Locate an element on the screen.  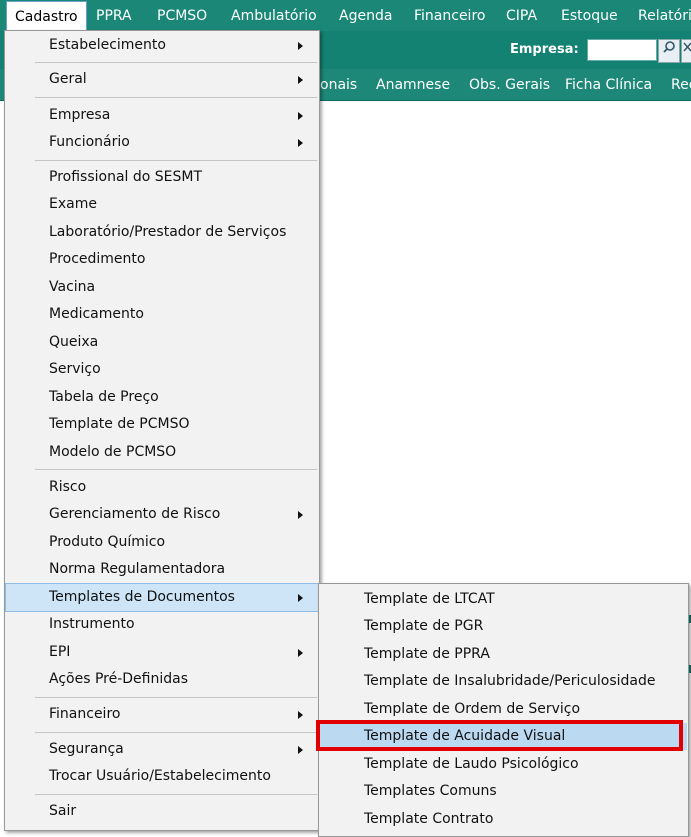
menu-item-label: Serviço is located at coordinates (75, 369).